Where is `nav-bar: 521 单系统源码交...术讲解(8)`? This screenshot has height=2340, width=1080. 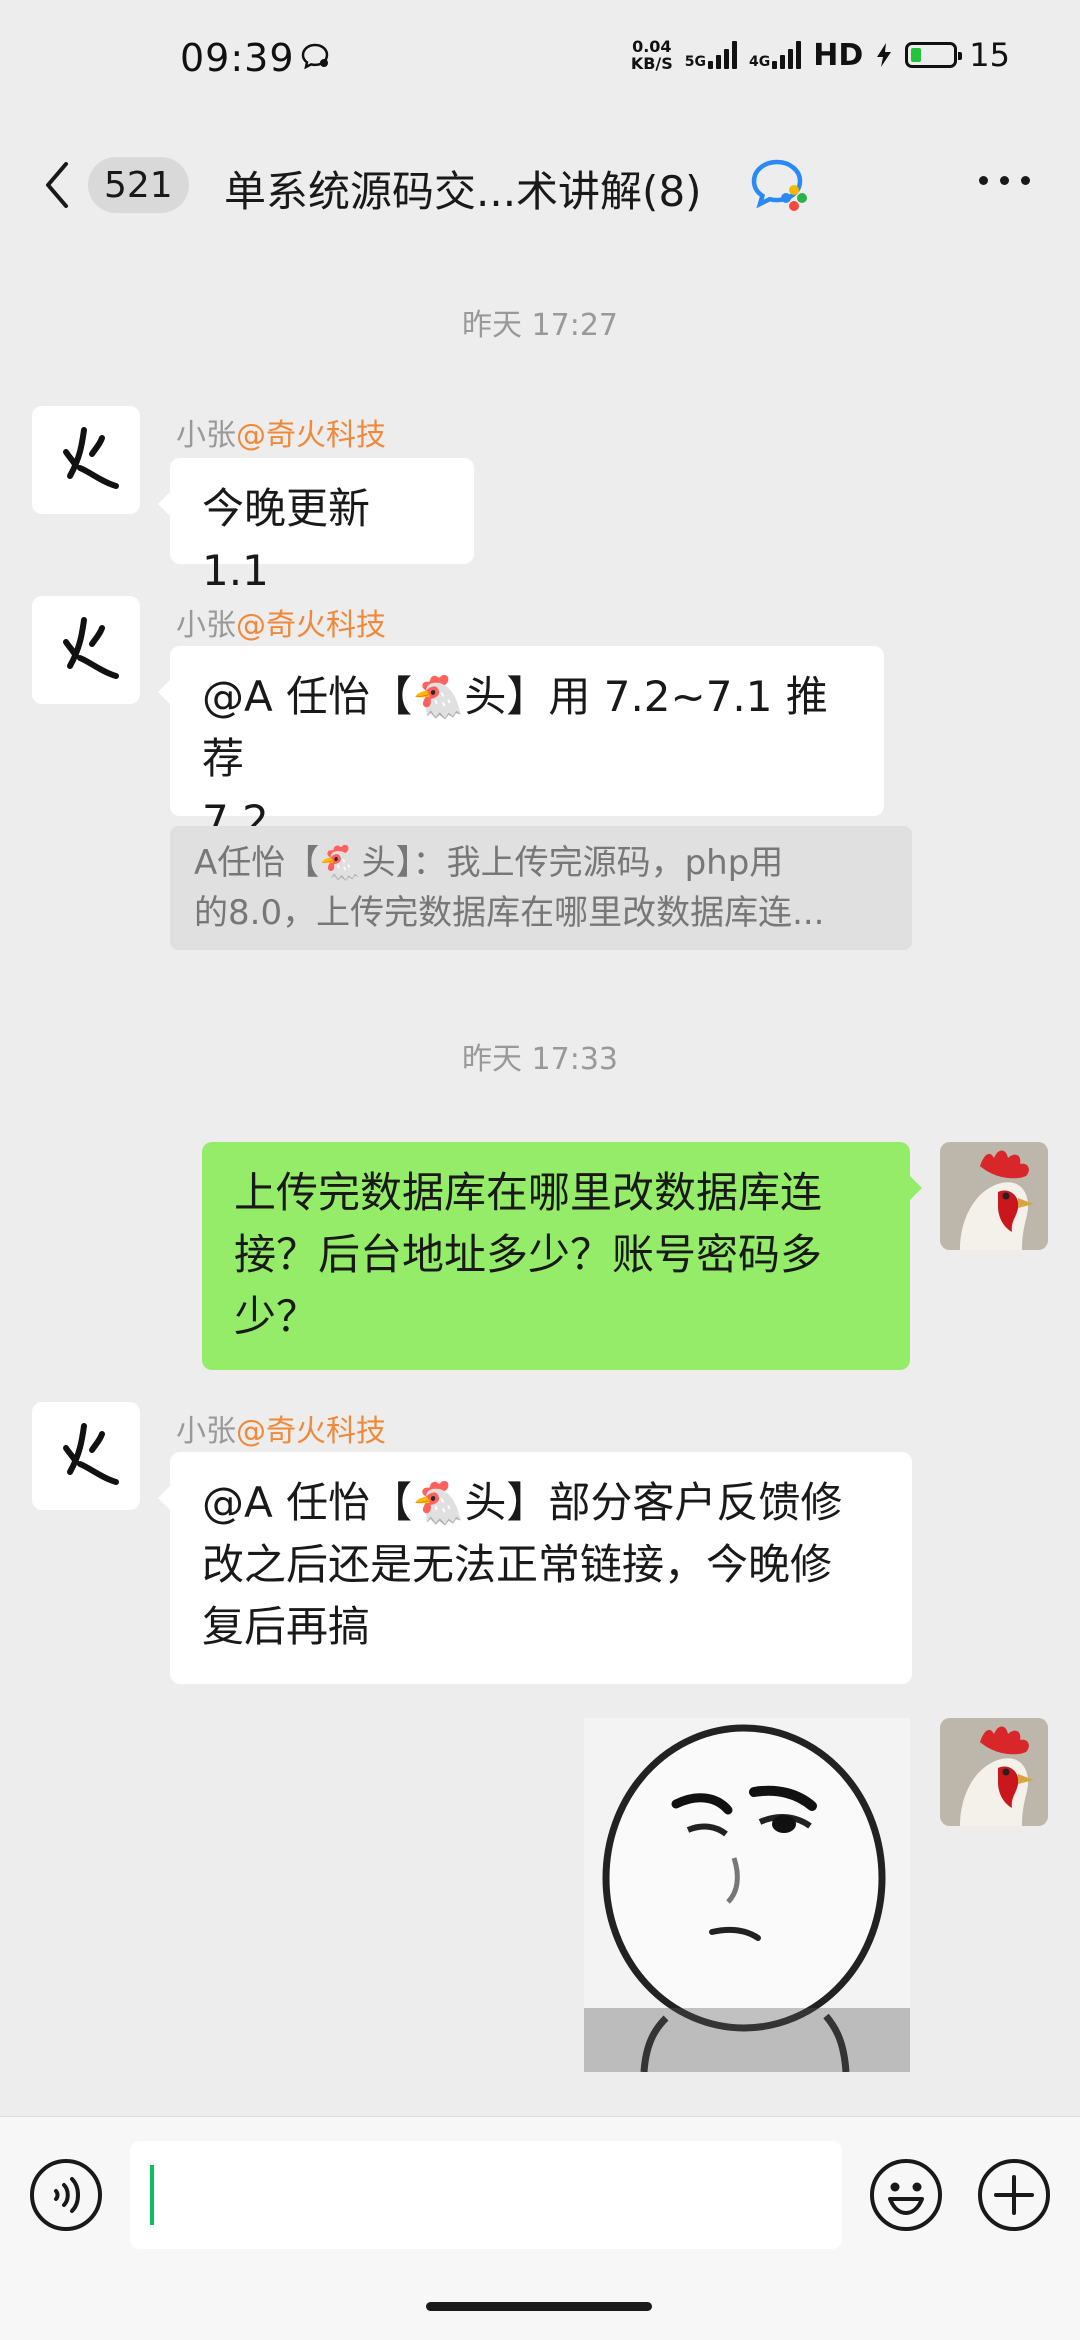
nav-bar: 521 单系统源码交...术讲解(8) is located at coordinates (540, 185).